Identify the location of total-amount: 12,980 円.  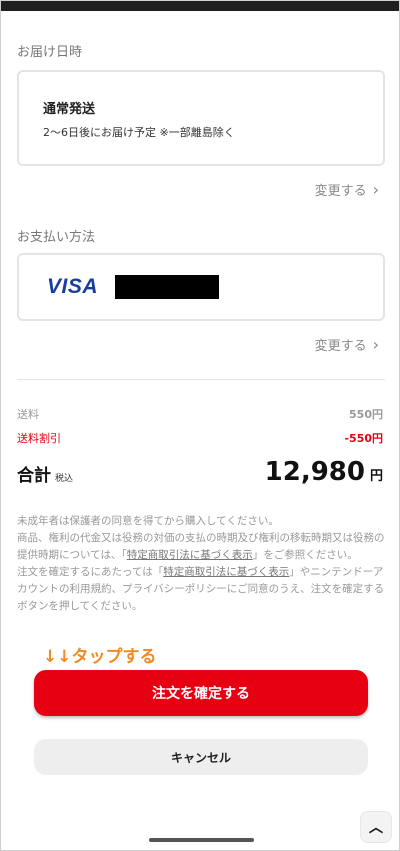
(324, 472).